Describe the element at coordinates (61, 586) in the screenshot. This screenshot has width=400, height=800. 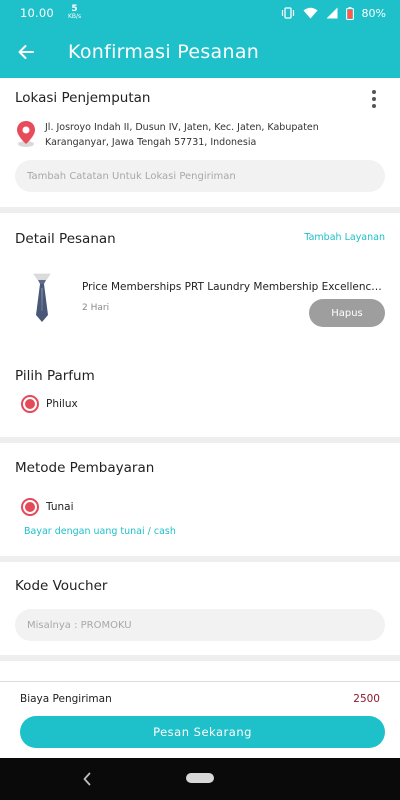
I see `voucher-title: Kode Voucher` at that location.